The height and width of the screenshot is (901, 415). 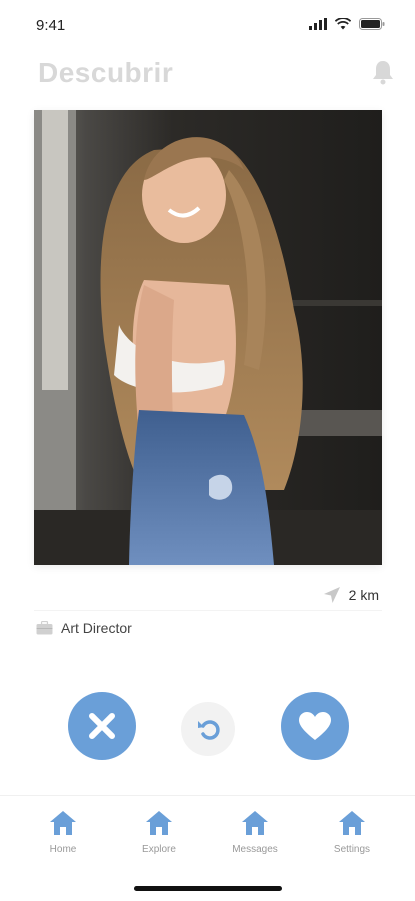 I want to click on tab-settings: Settings, so click(x=352, y=832).